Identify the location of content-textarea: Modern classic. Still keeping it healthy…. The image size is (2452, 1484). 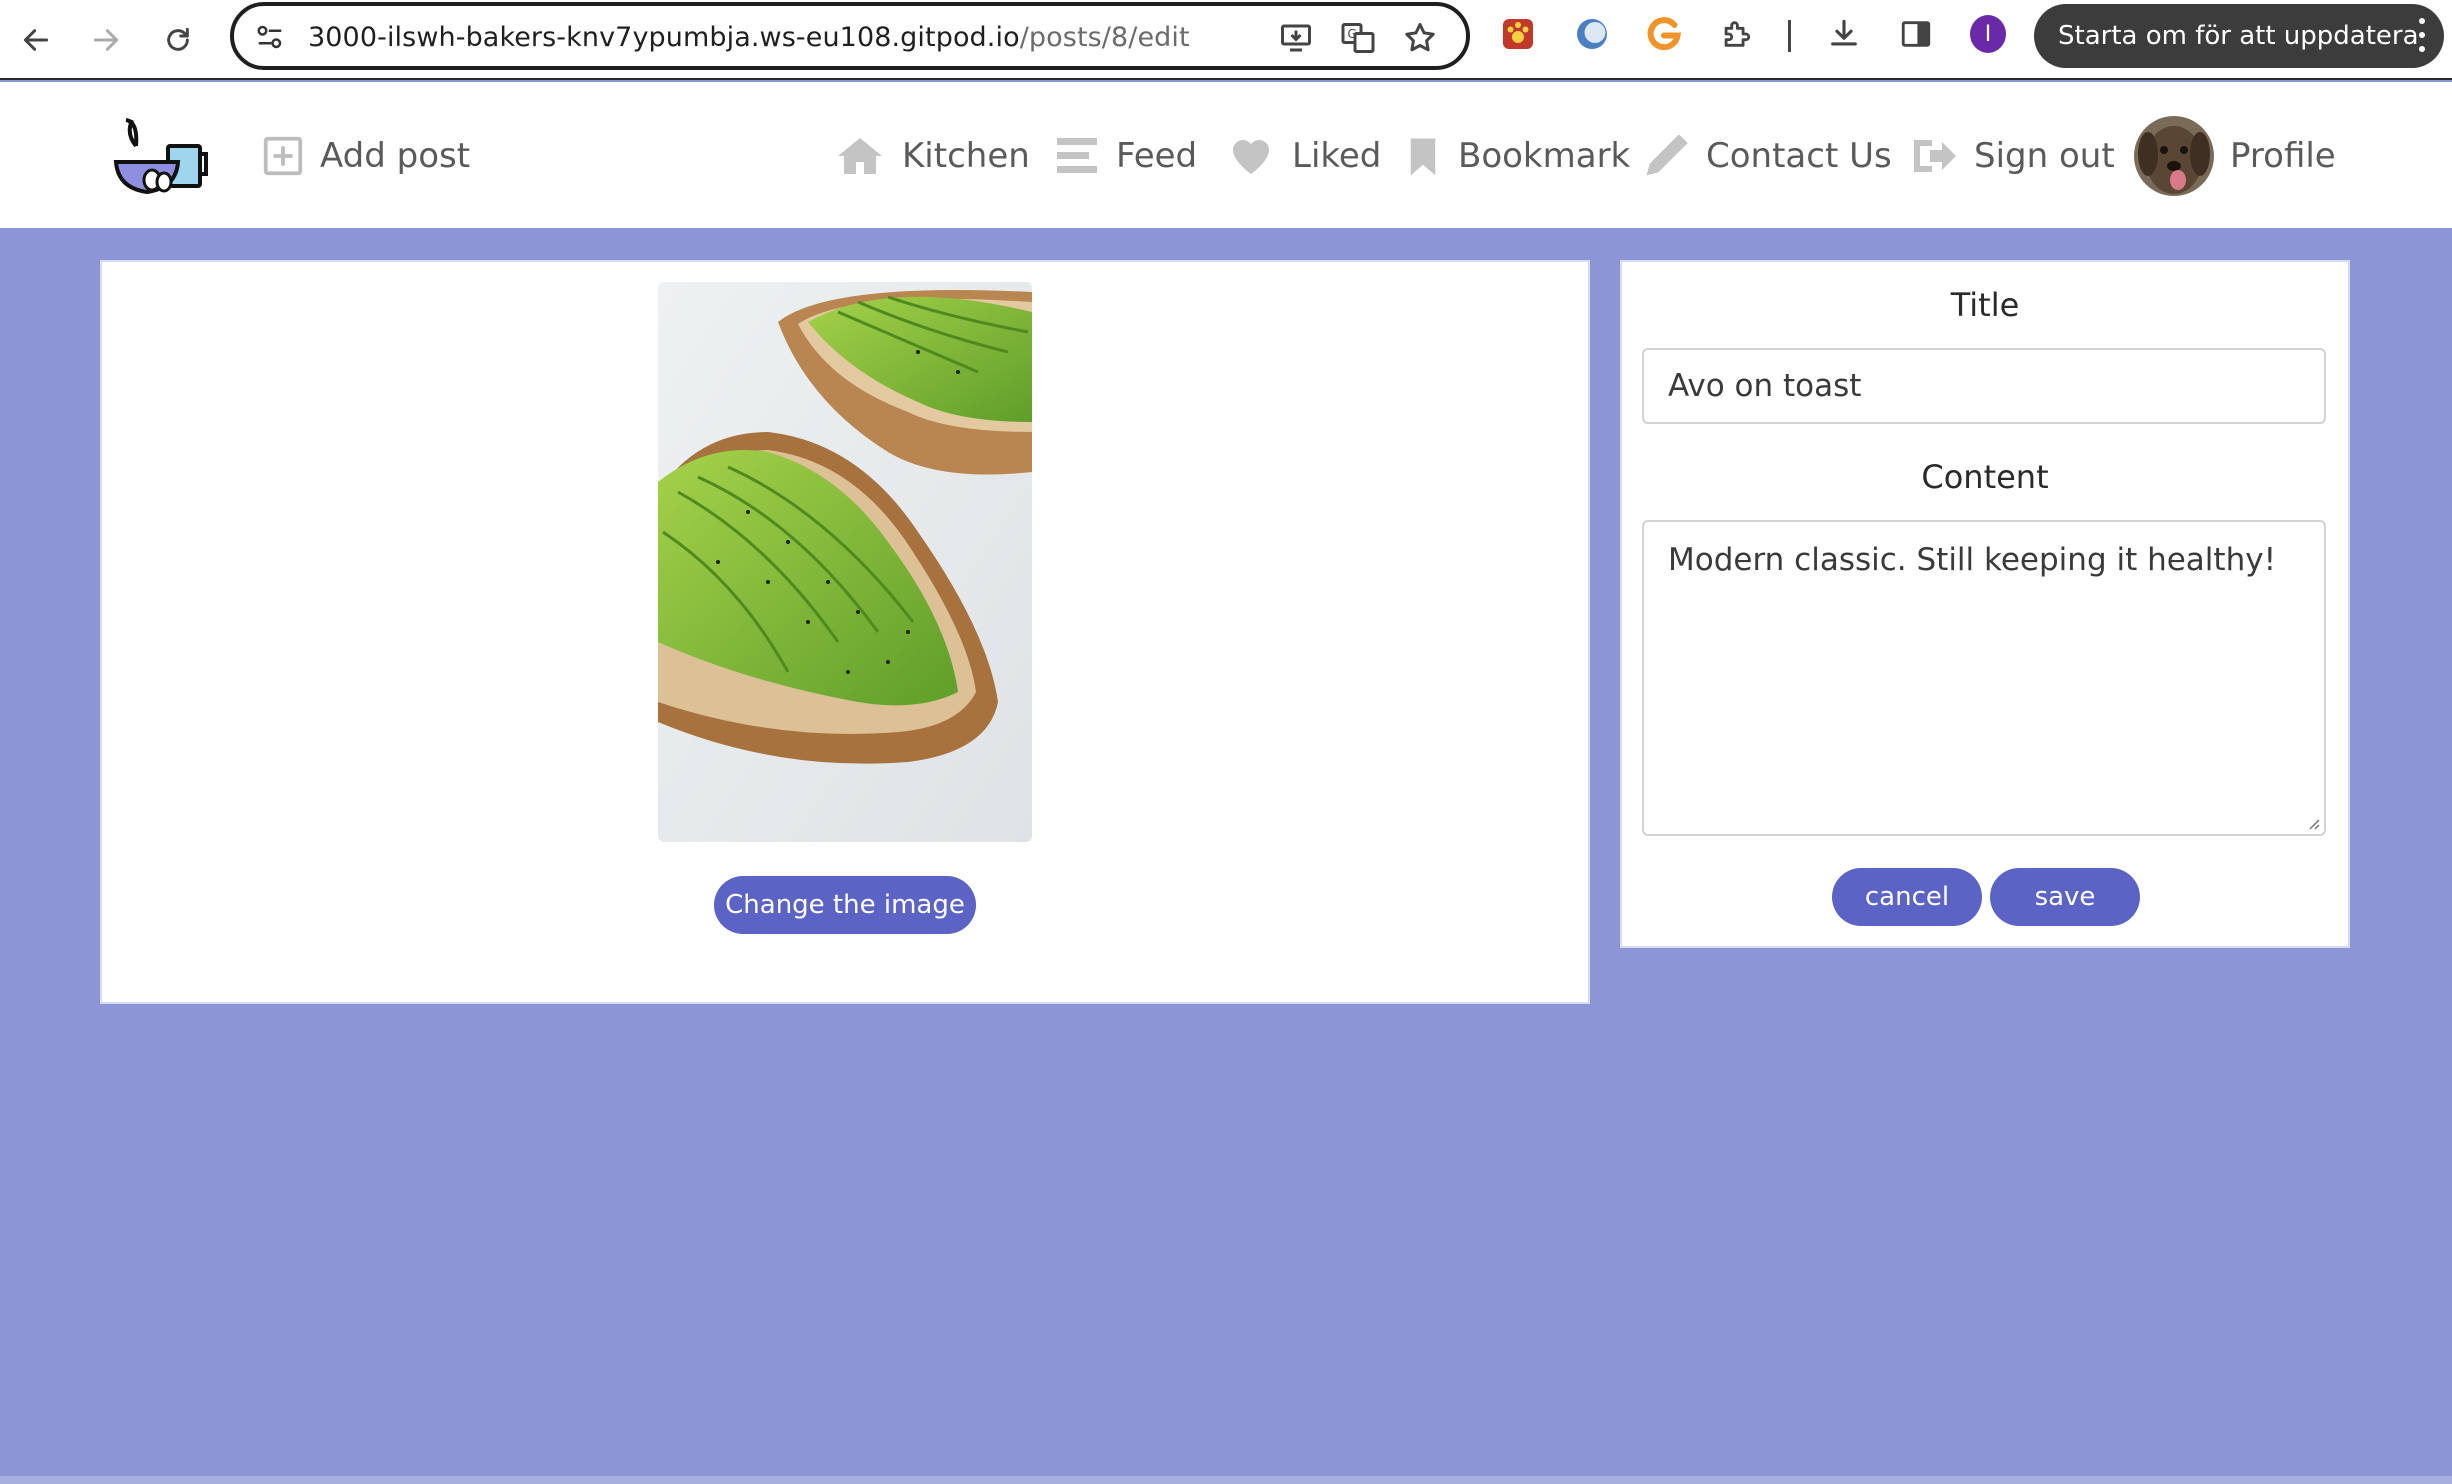
(1984, 678).